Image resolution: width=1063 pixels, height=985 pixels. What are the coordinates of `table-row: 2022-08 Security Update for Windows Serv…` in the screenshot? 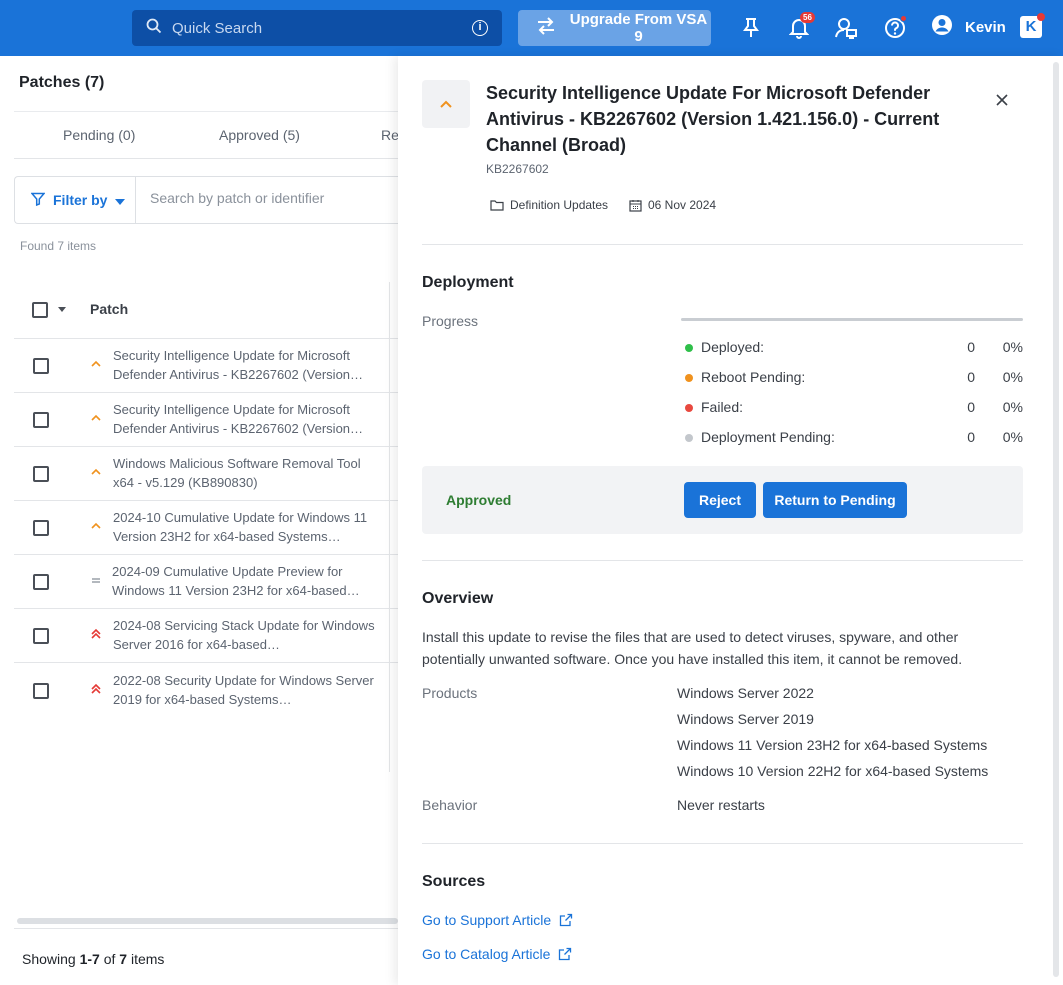 It's located at (206, 690).